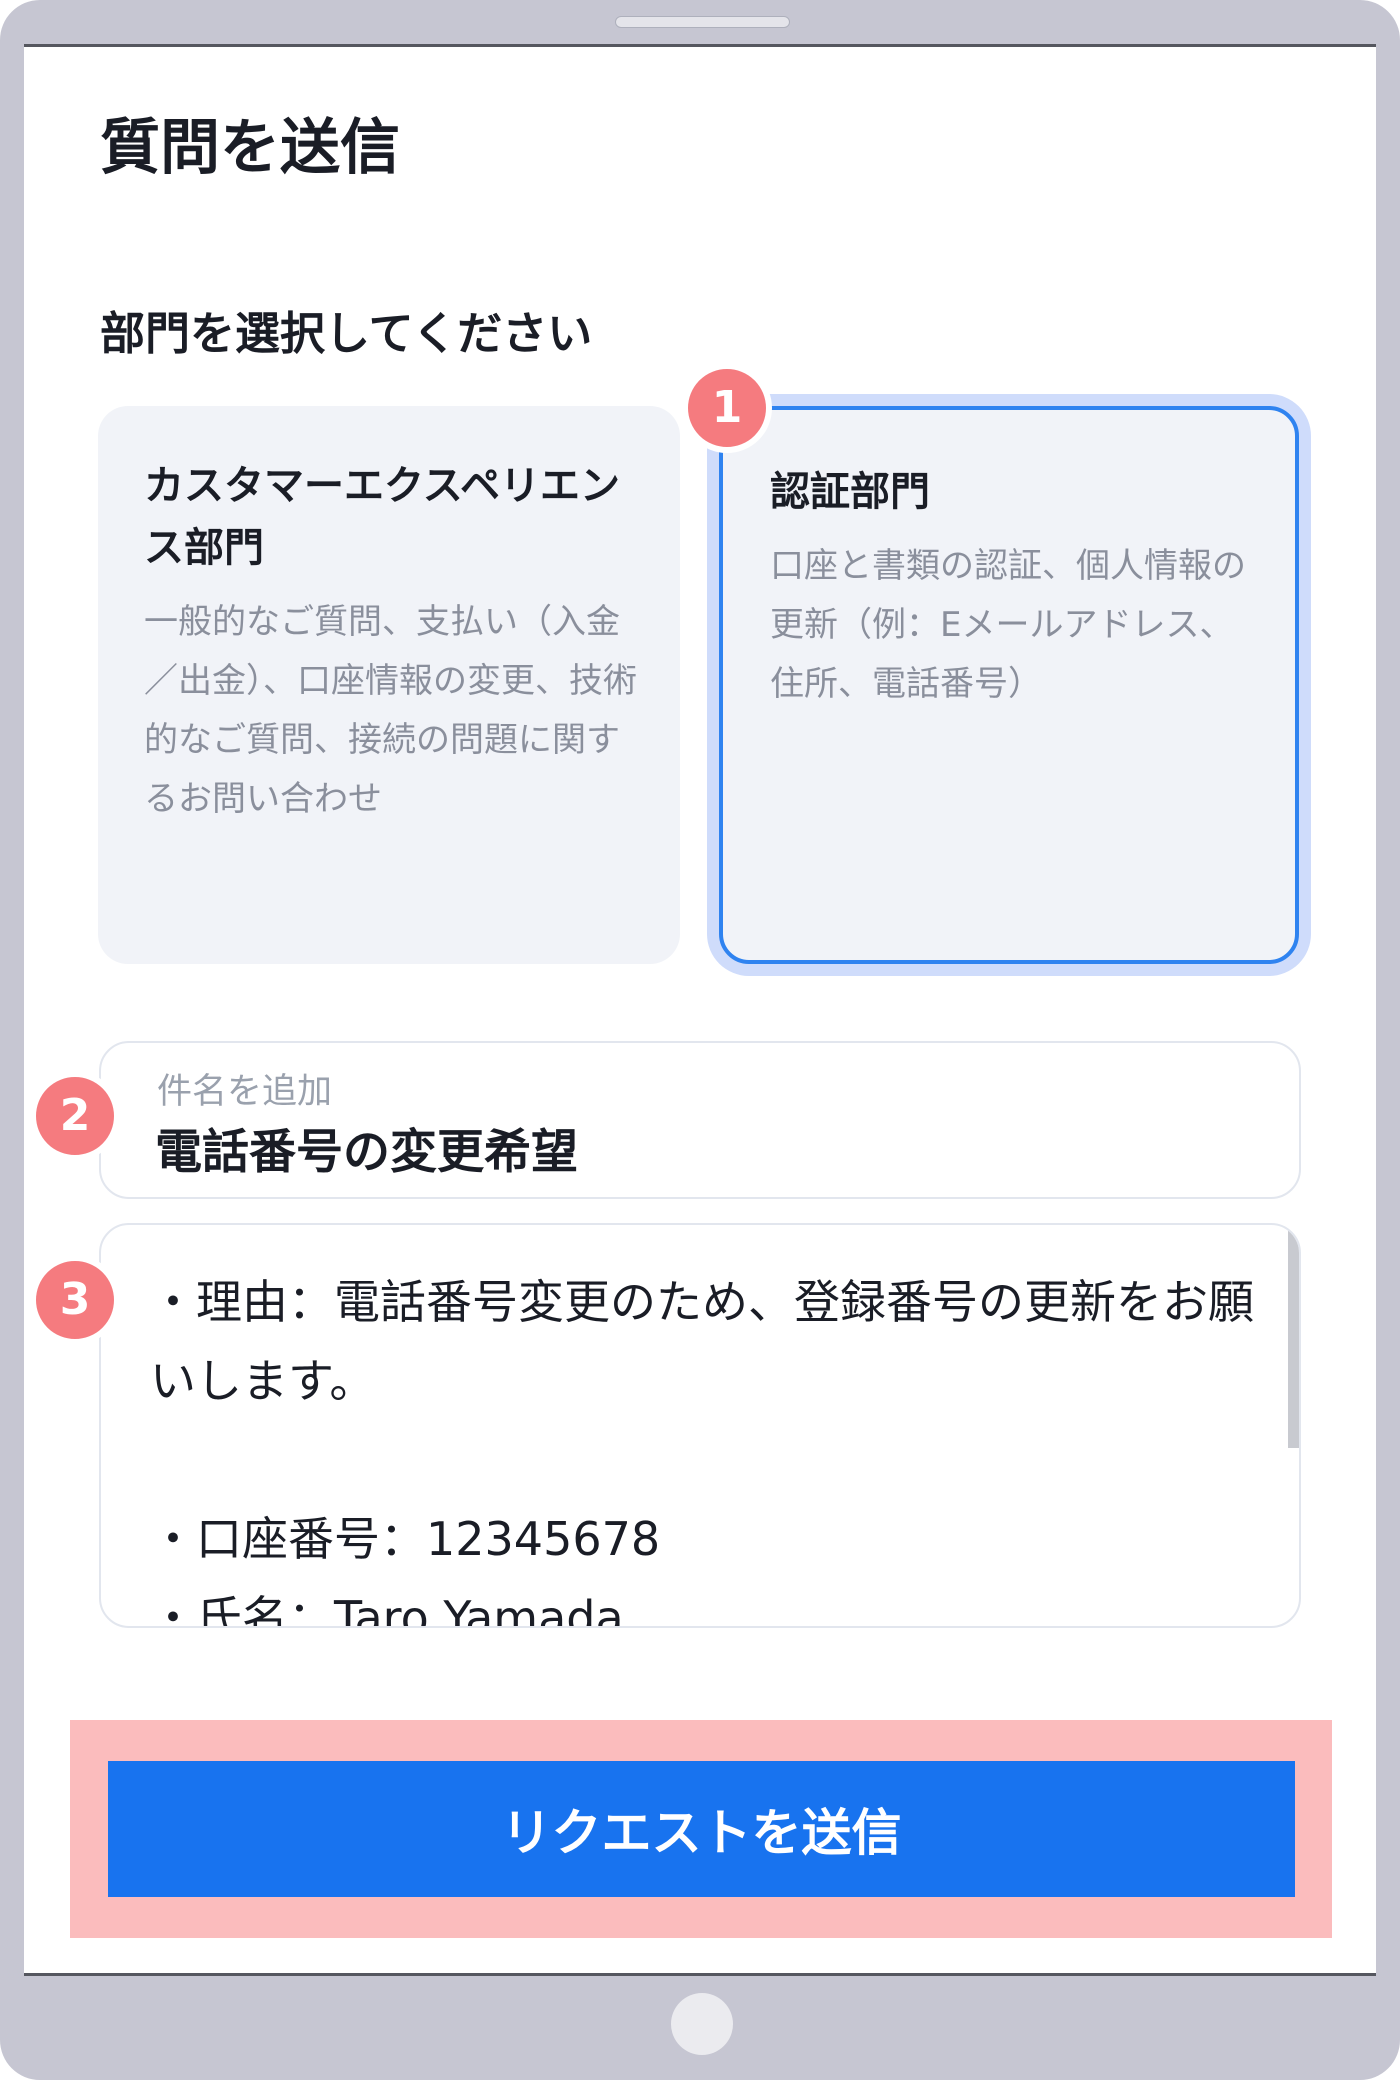 Image resolution: width=1400 pixels, height=2080 pixels. Describe the element at coordinates (702, 2024) in the screenshot. I see `home-button` at that location.